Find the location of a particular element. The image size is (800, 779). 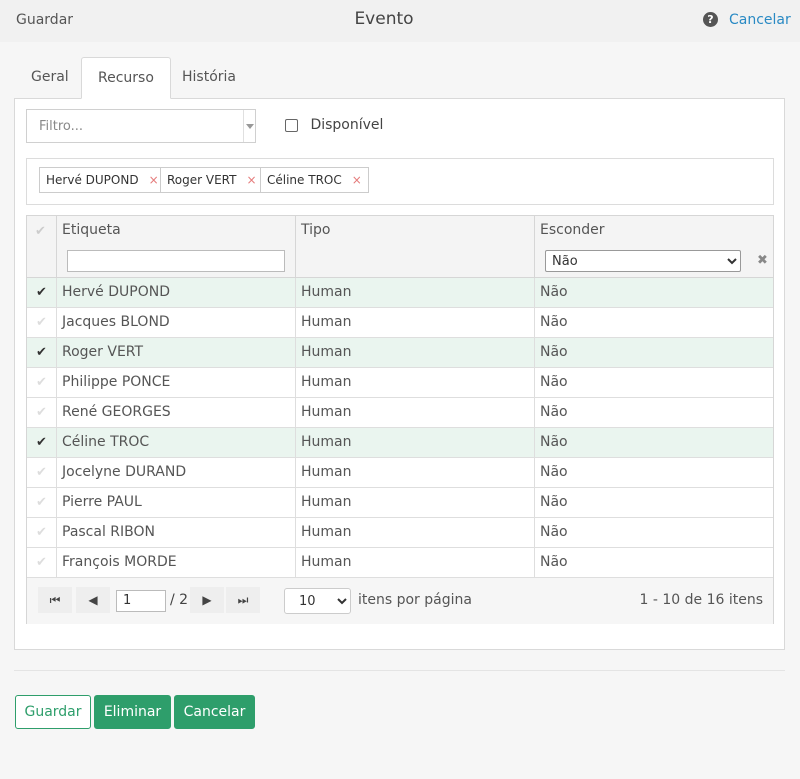

chip-label: Roger VERT is located at coordinates (202, 180).